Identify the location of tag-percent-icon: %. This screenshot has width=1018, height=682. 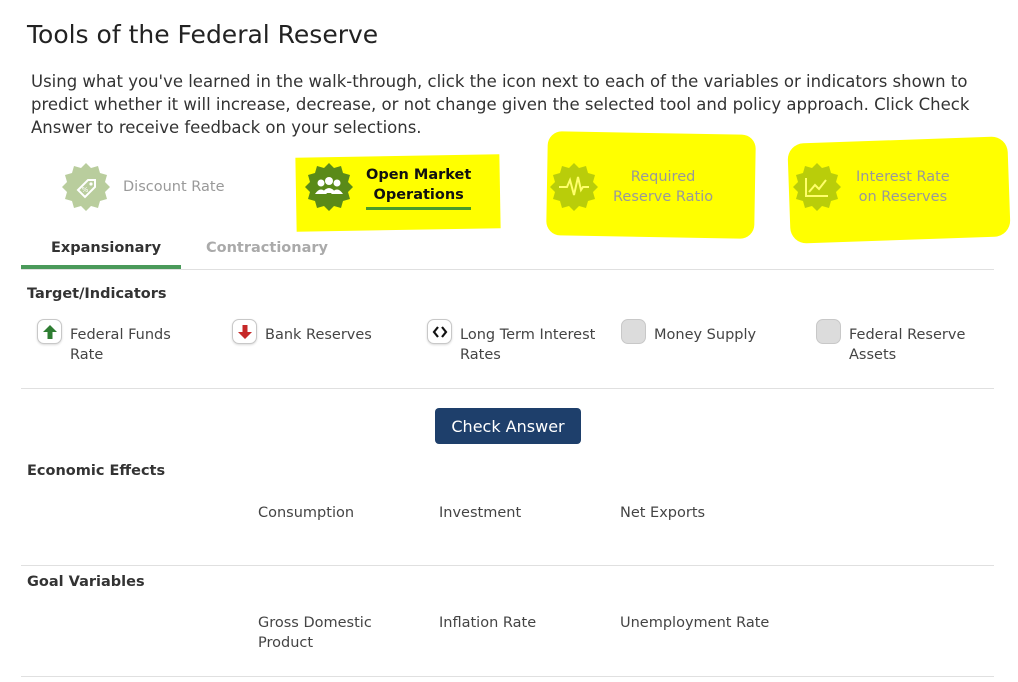
(86, 187).